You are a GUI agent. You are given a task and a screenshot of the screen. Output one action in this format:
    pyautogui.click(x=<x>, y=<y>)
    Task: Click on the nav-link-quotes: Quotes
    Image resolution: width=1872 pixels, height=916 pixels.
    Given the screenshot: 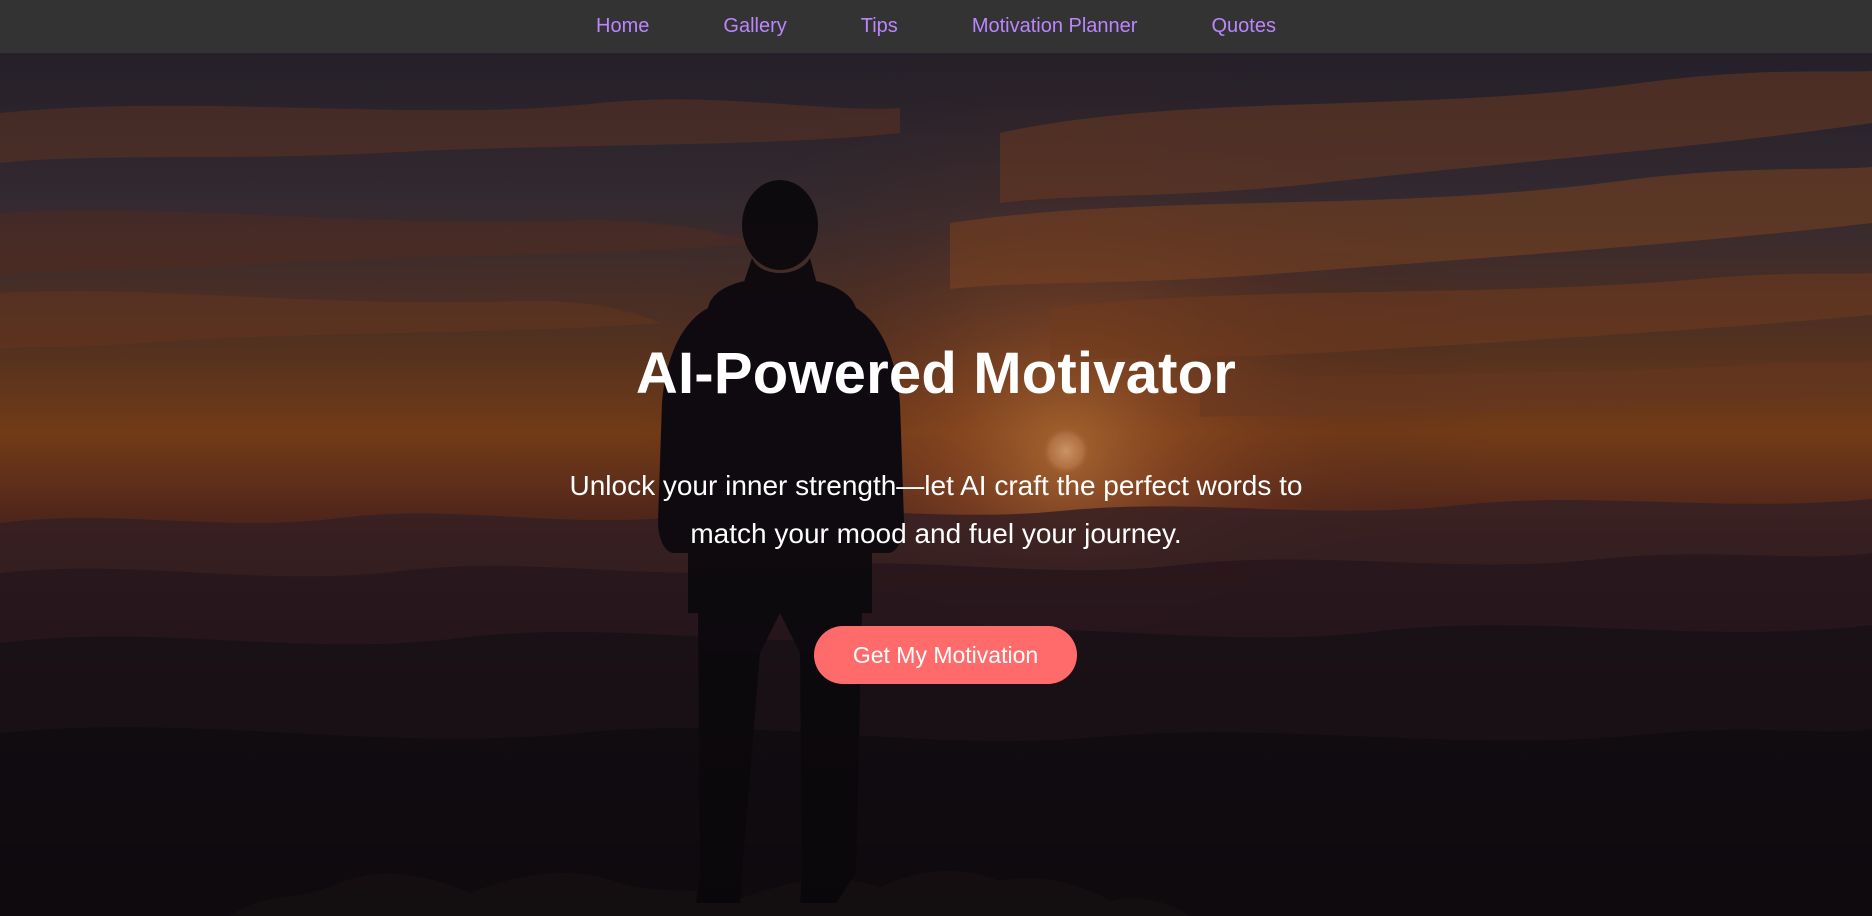 What is the action you would take?
    pyautogui.click(x=1243, y=26)
    